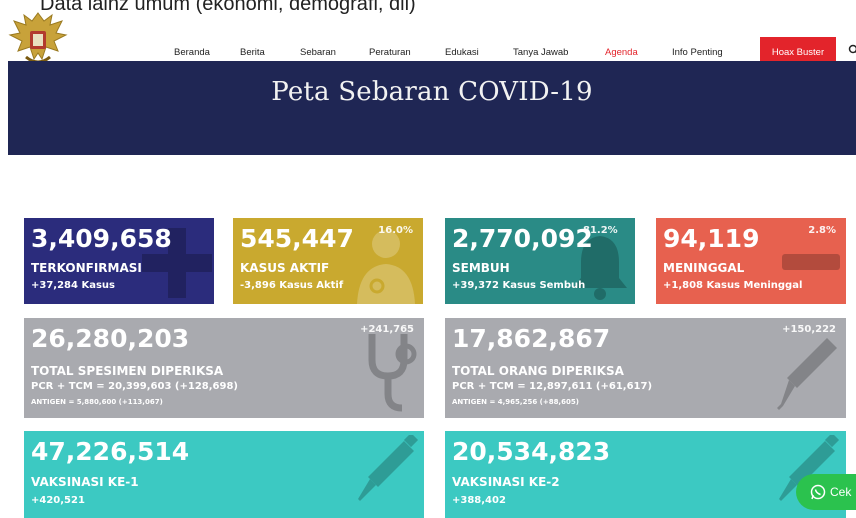  Describe the element at coordinates (515, 402) in the screenshot. I see `people-antigen: ANTIGEN = 4,965,256 (+88,605)` at that location.